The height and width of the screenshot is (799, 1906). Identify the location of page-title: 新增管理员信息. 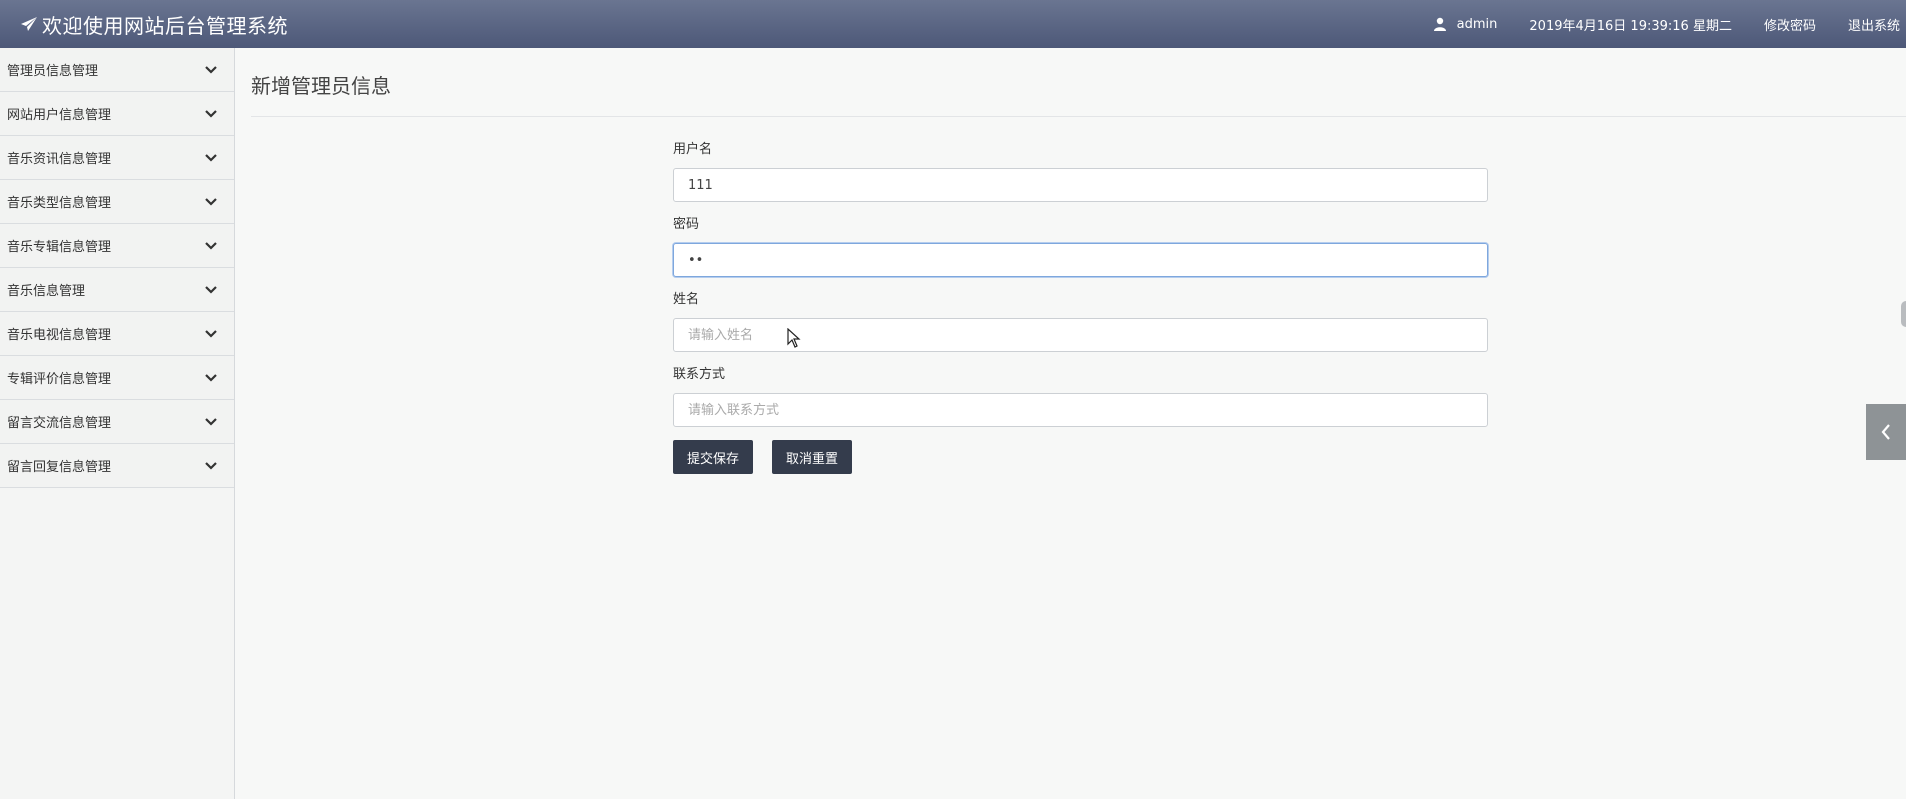
(321, 86).